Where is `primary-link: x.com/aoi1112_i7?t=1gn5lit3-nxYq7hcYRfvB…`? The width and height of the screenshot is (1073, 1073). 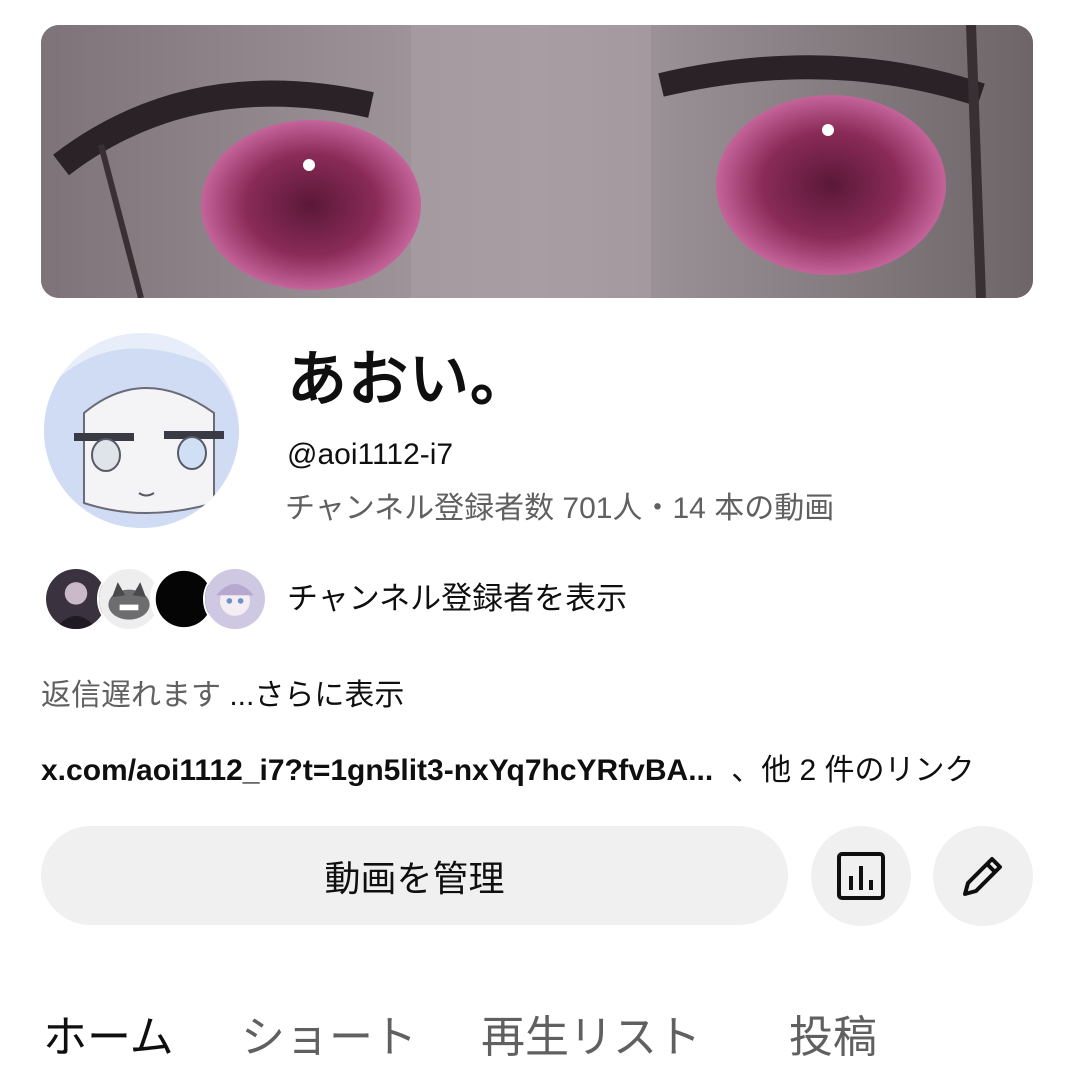 primary-link: x.com/aoi1112_i7?t=1gn5lit3-nxYq7hcYRfvB… is located at coordinates (377, 770).